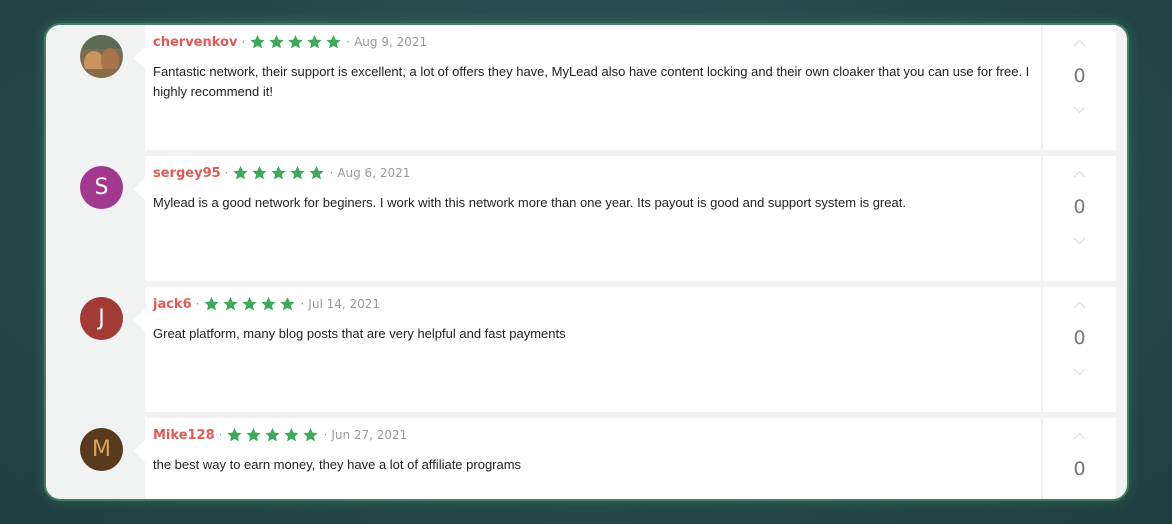 The image size is (1172, 524). I want to click on avatar, so click(101, 56).